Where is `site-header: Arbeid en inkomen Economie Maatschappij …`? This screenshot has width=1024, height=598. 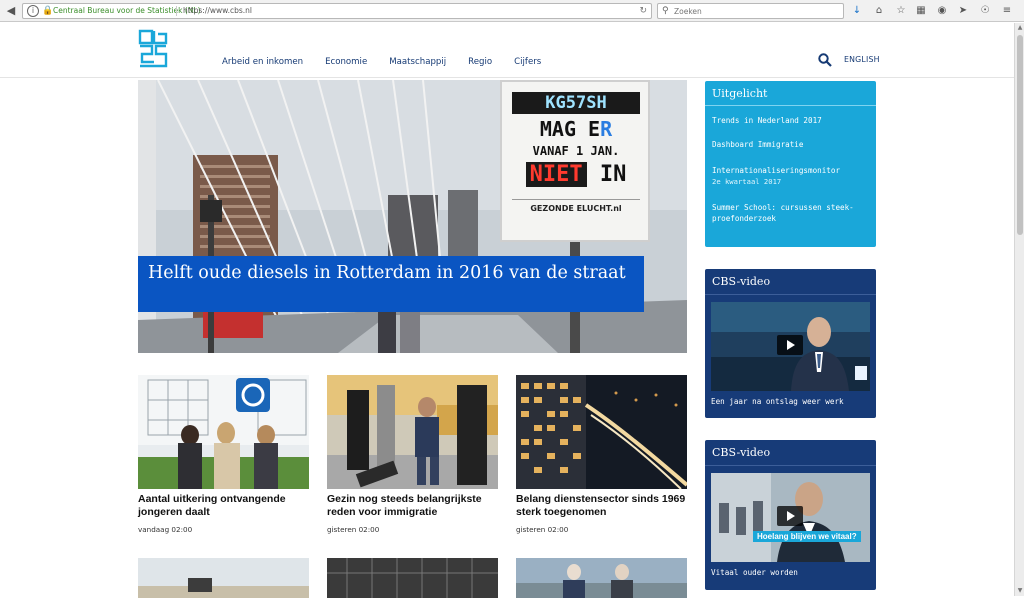
site-header: Arbeid en inkomen Economie Maatschappij … is located at coordinates (507, 50).